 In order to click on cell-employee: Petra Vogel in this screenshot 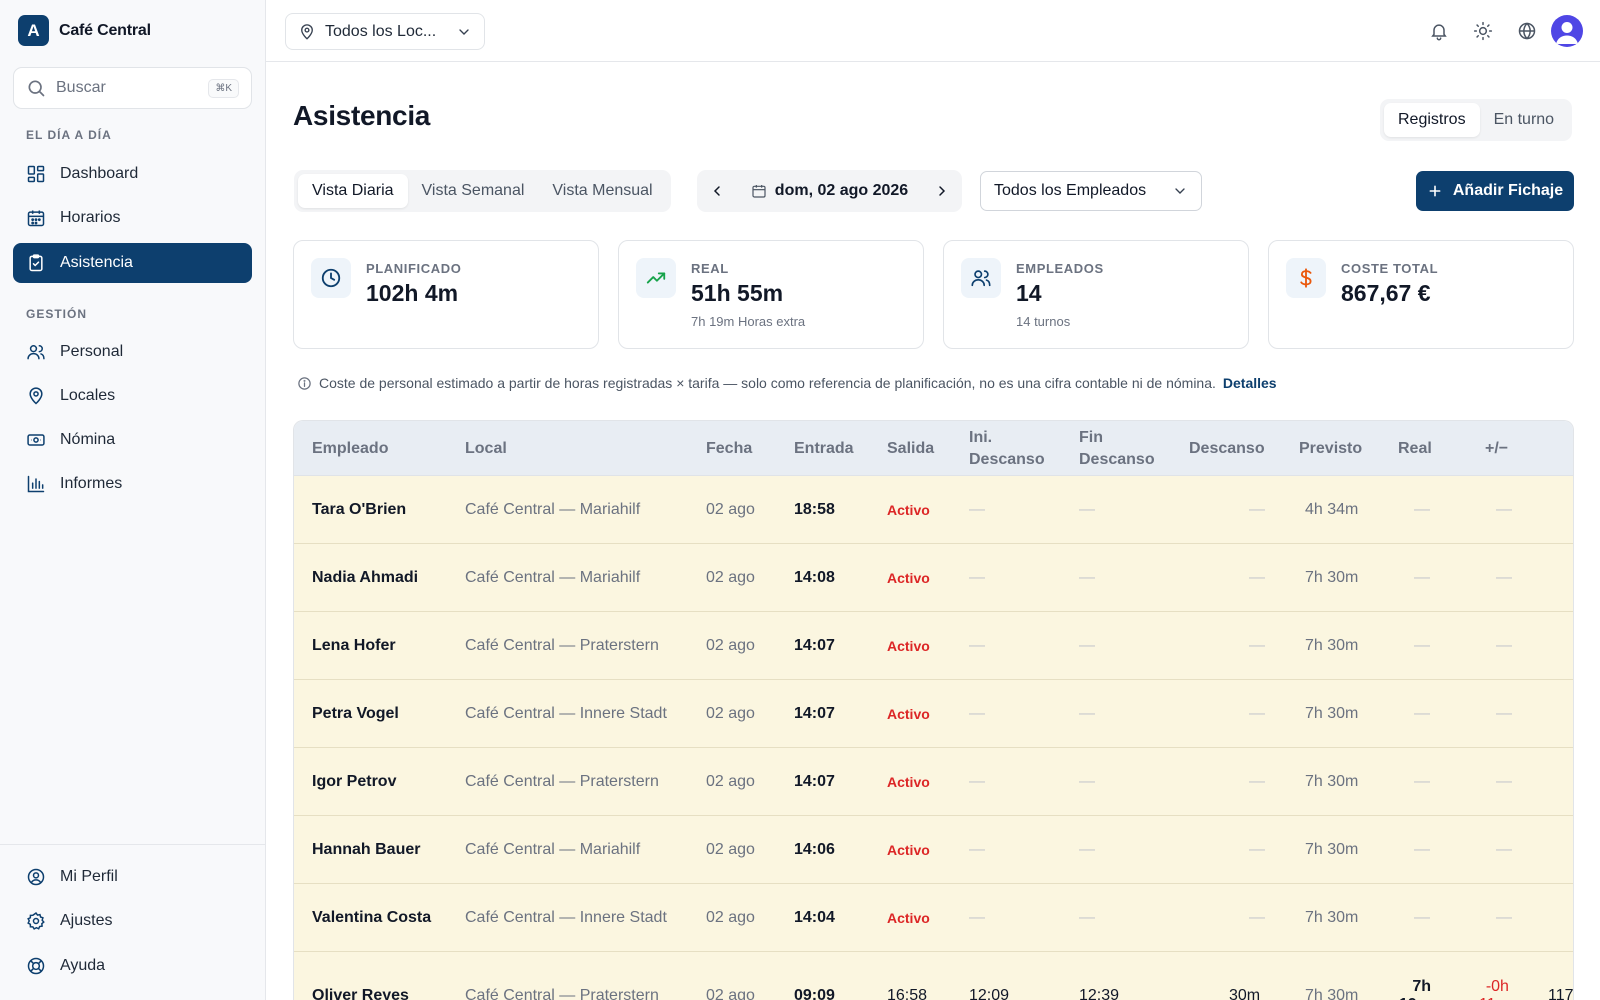, I will do `click(355, 713)`.